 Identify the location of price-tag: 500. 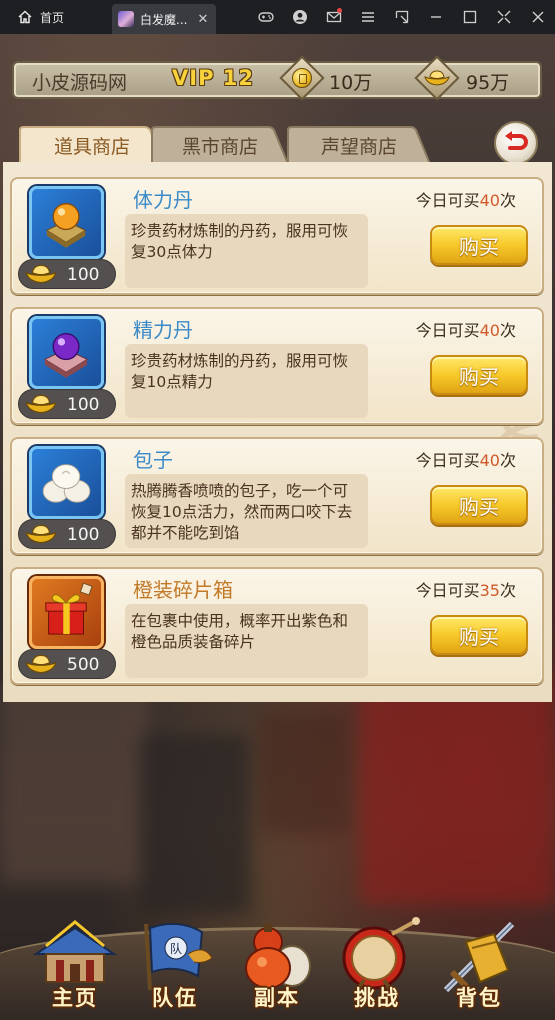
(67, 664).